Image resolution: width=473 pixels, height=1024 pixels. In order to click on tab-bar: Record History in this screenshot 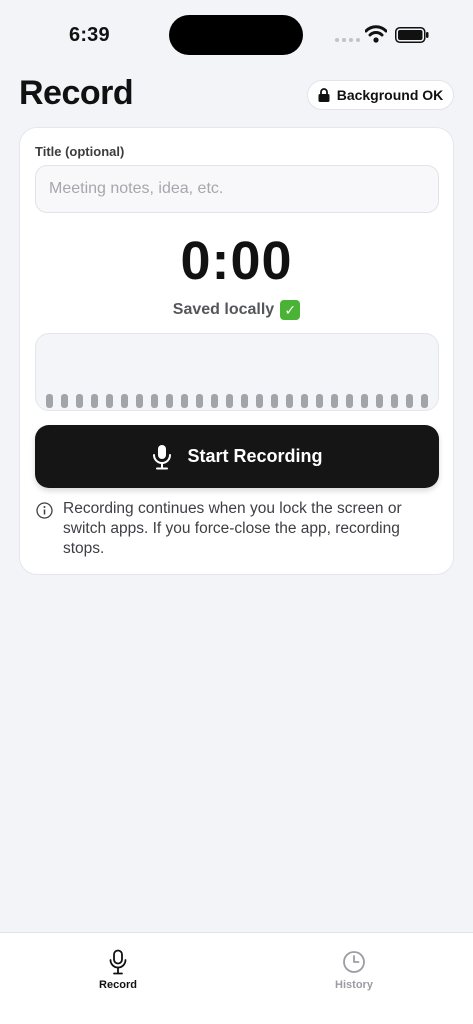, I will do `click(236, 978)`.